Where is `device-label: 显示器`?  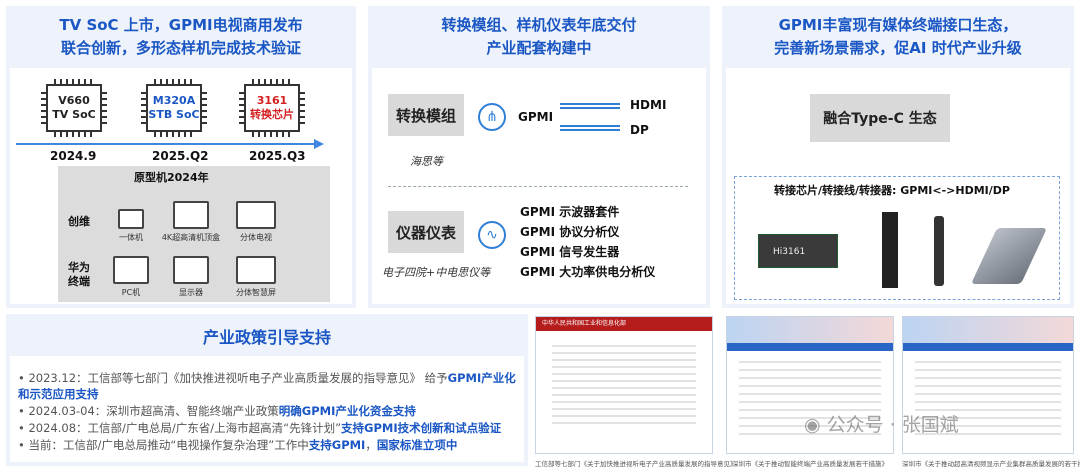 device-label: 显示器 is located at coordinates (191, 292).